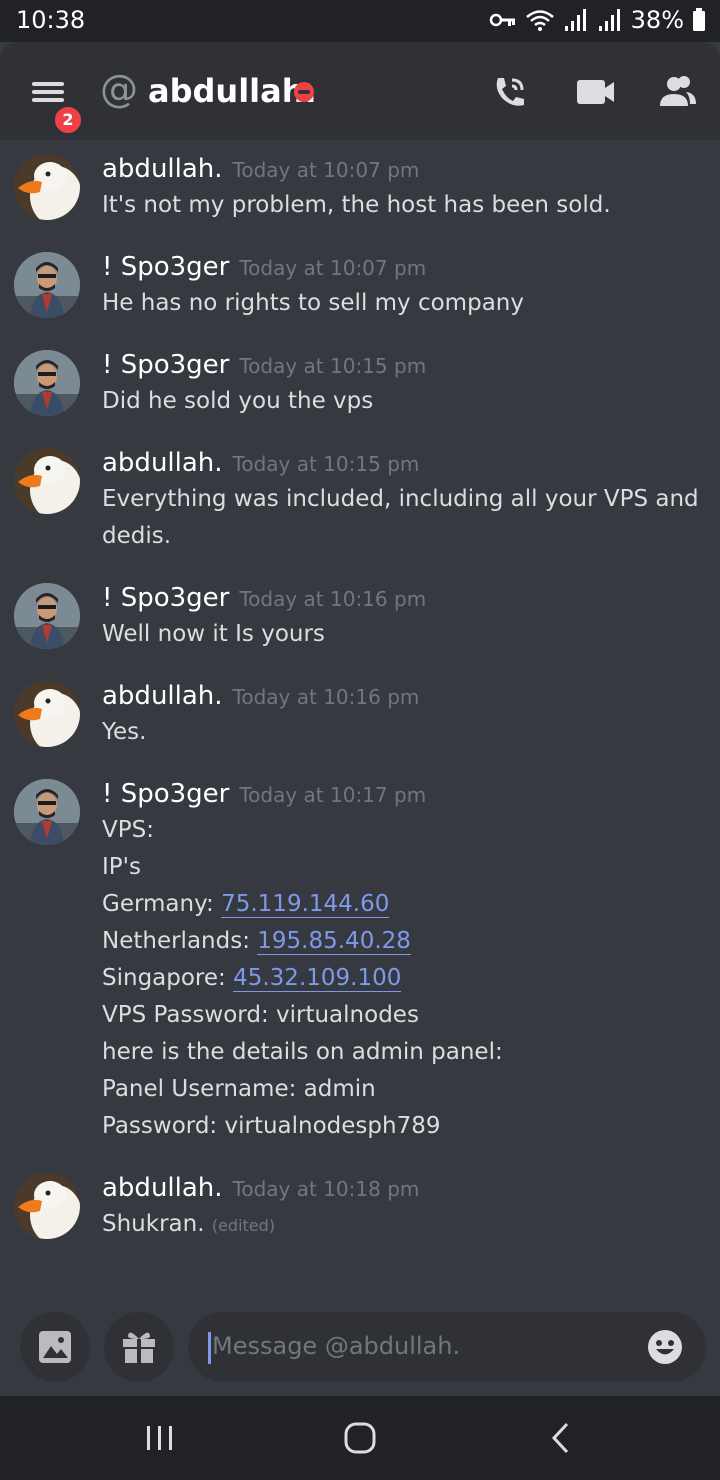 The image size is (720, 1480). Describe the element at coordinates (334, 941) in the screenshot. I see `ip-link: 195.85.40.28` at that location.